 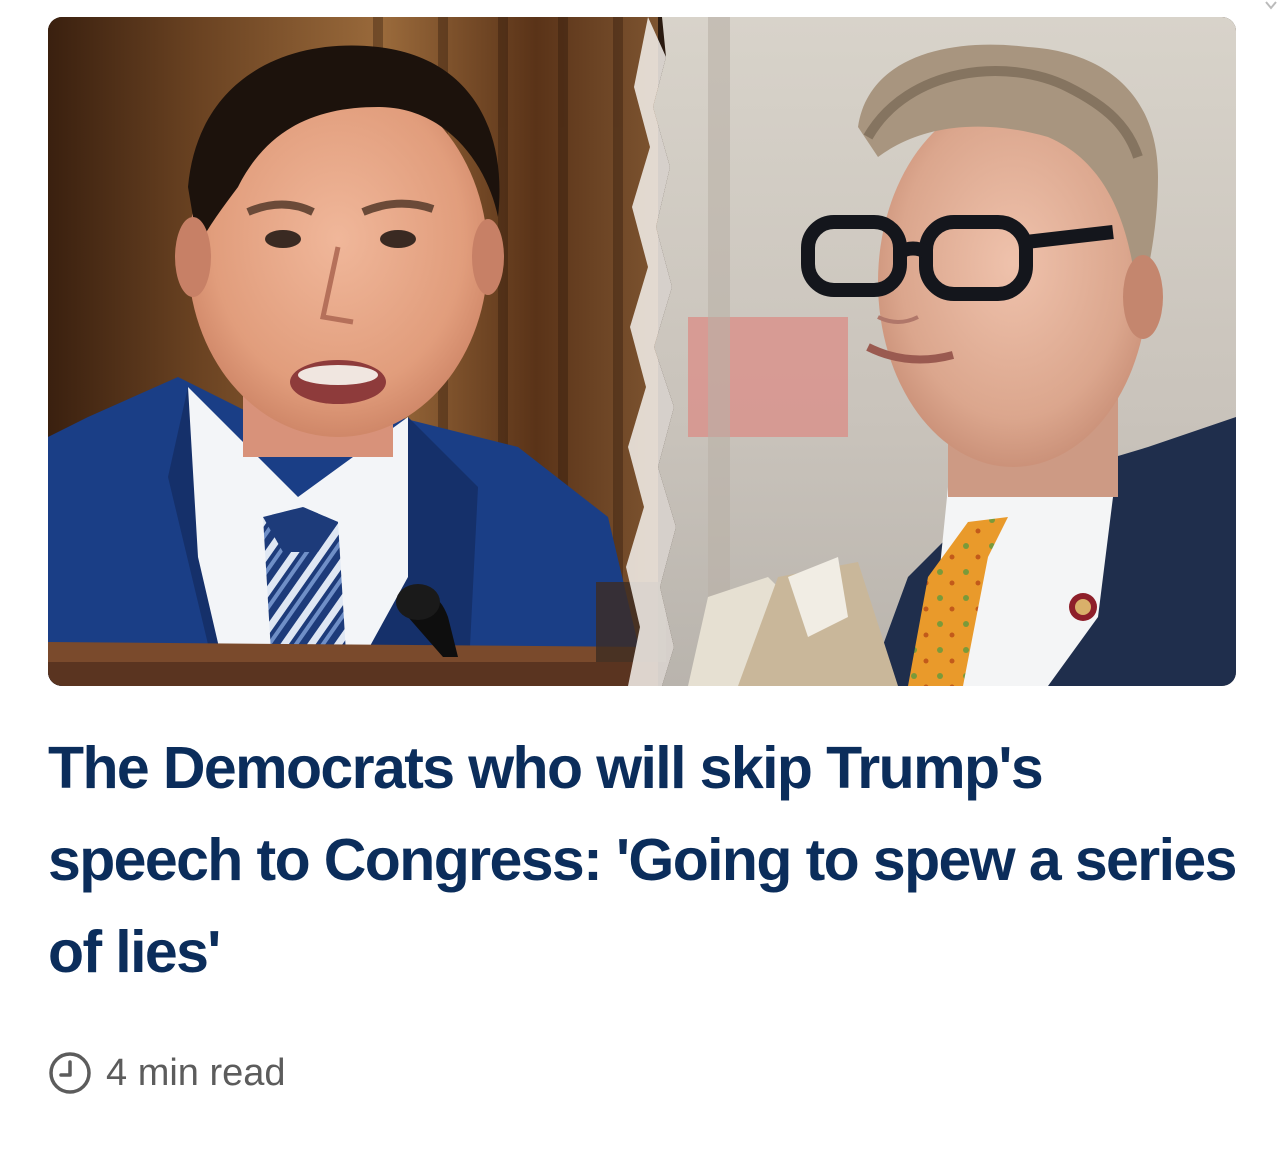 What do you see at coordinates (1271, 5) in the screenshot?
I see `scroll-edge-indicator` at bounding box center [1271, 5].